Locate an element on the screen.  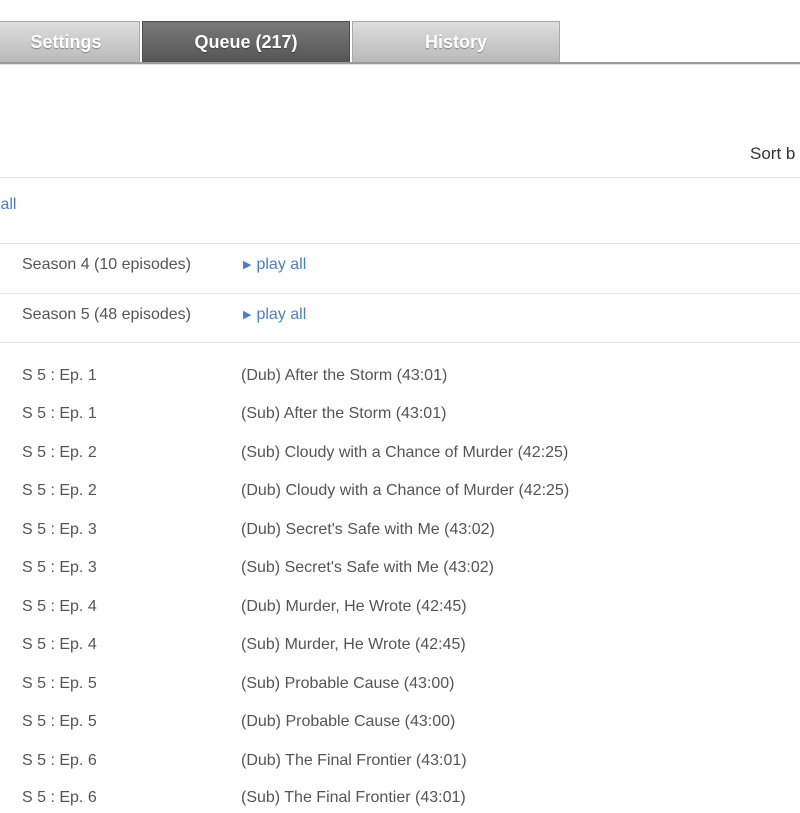
episode-title: (Sub) Secret's Safe with Me (43:02) is located at coordinates (367, 568).